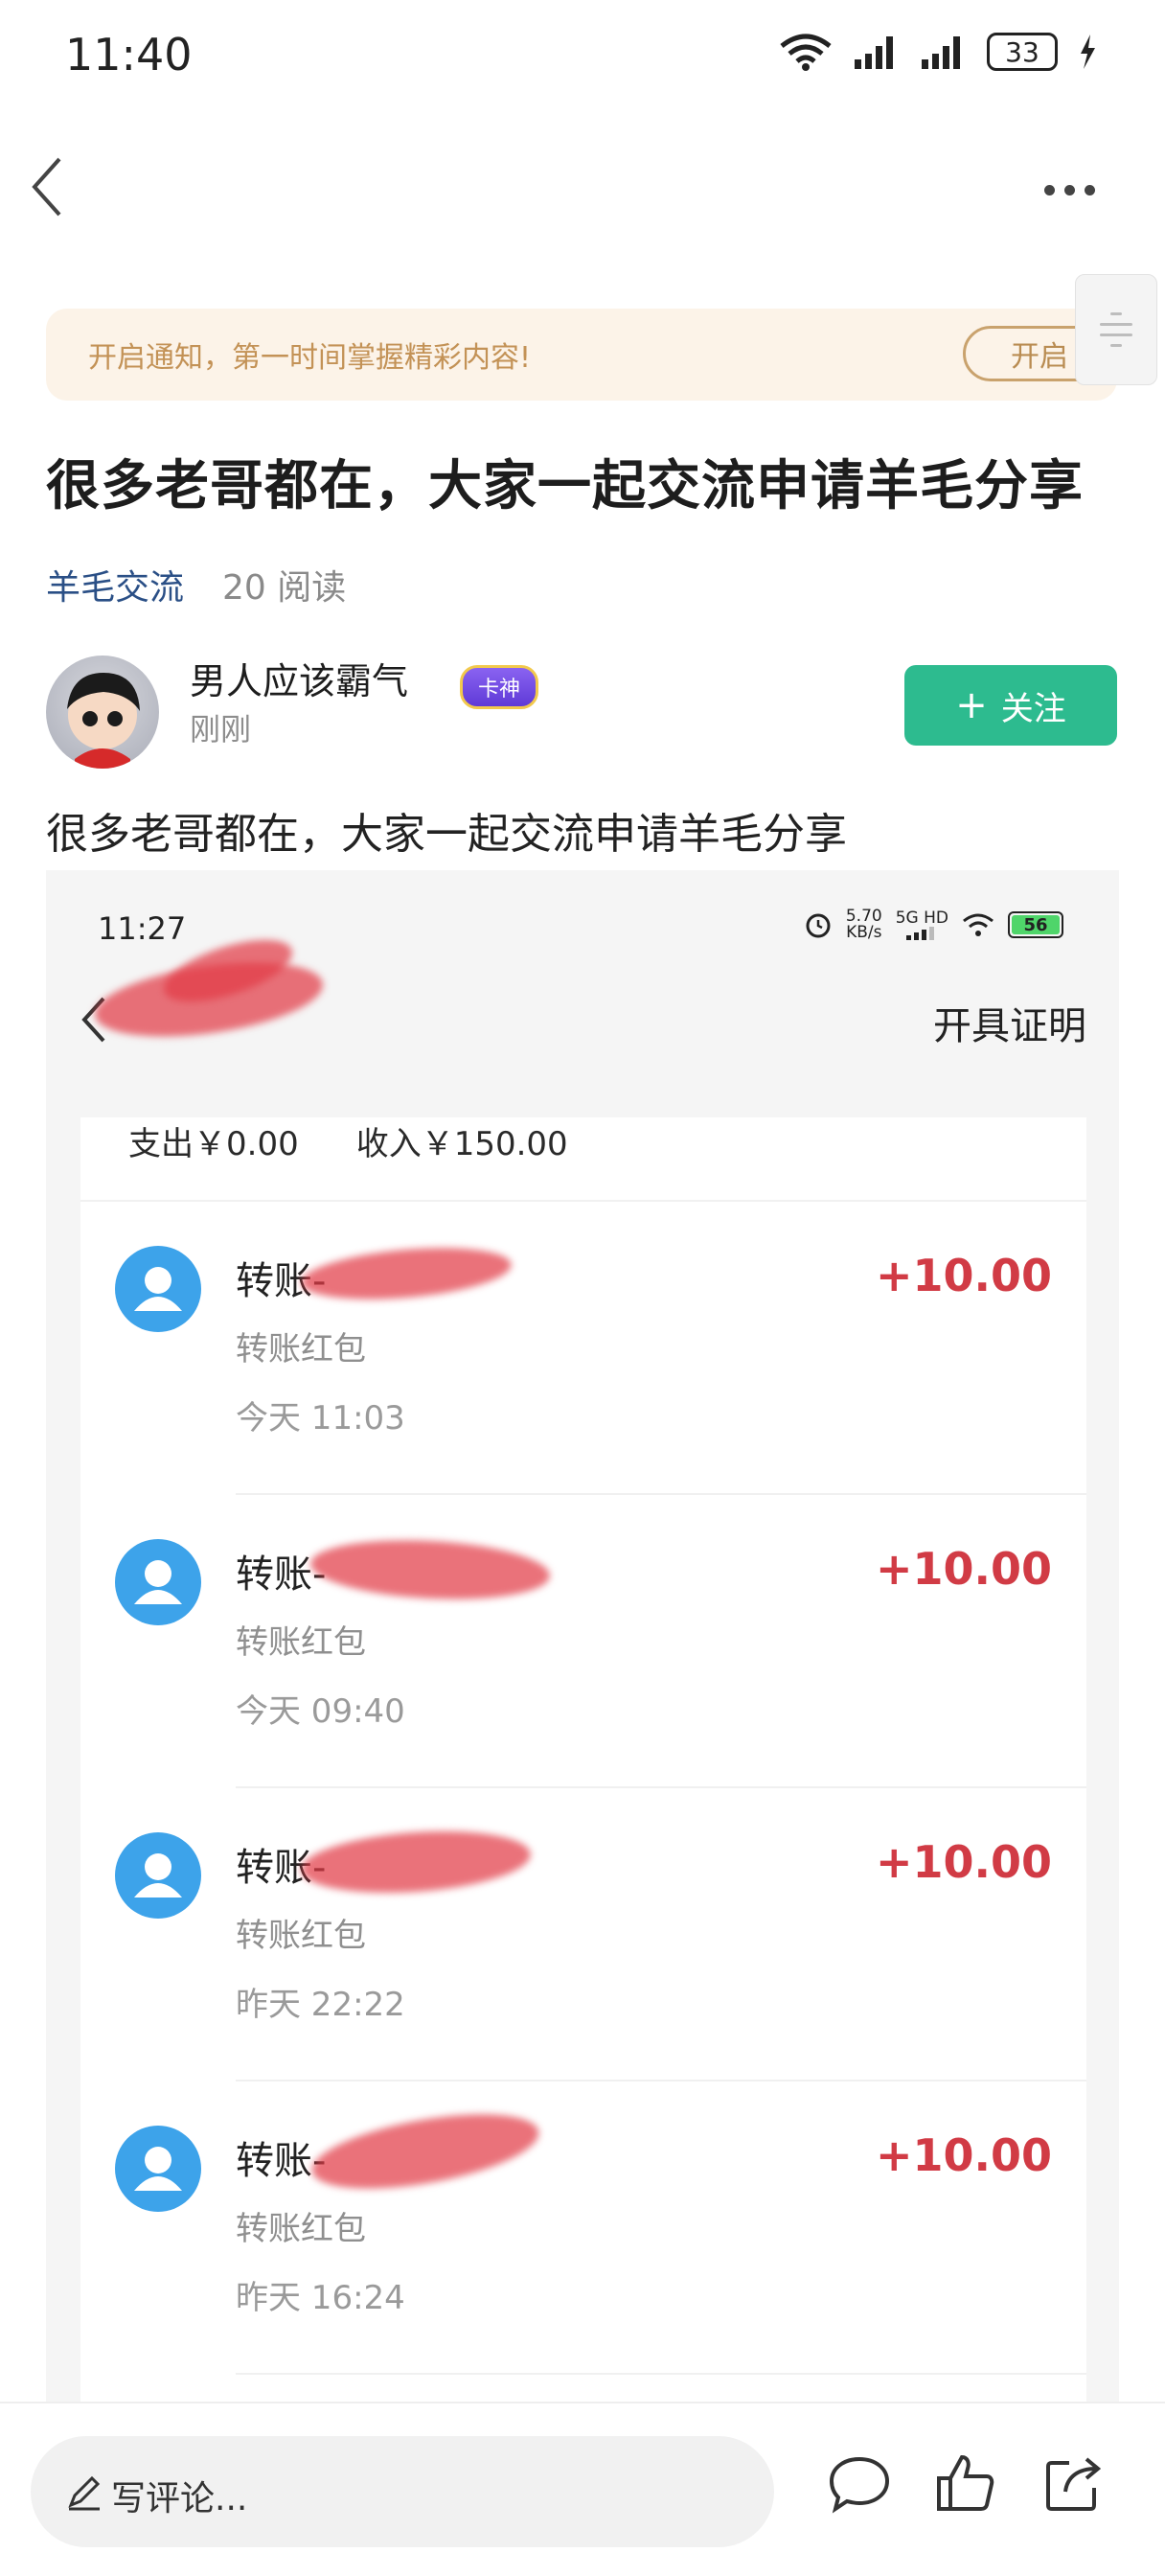  Describe the element at coordinates (1009, 1026) in the screenshot. I see `issue-certificate-link: 开具证明` at that location.